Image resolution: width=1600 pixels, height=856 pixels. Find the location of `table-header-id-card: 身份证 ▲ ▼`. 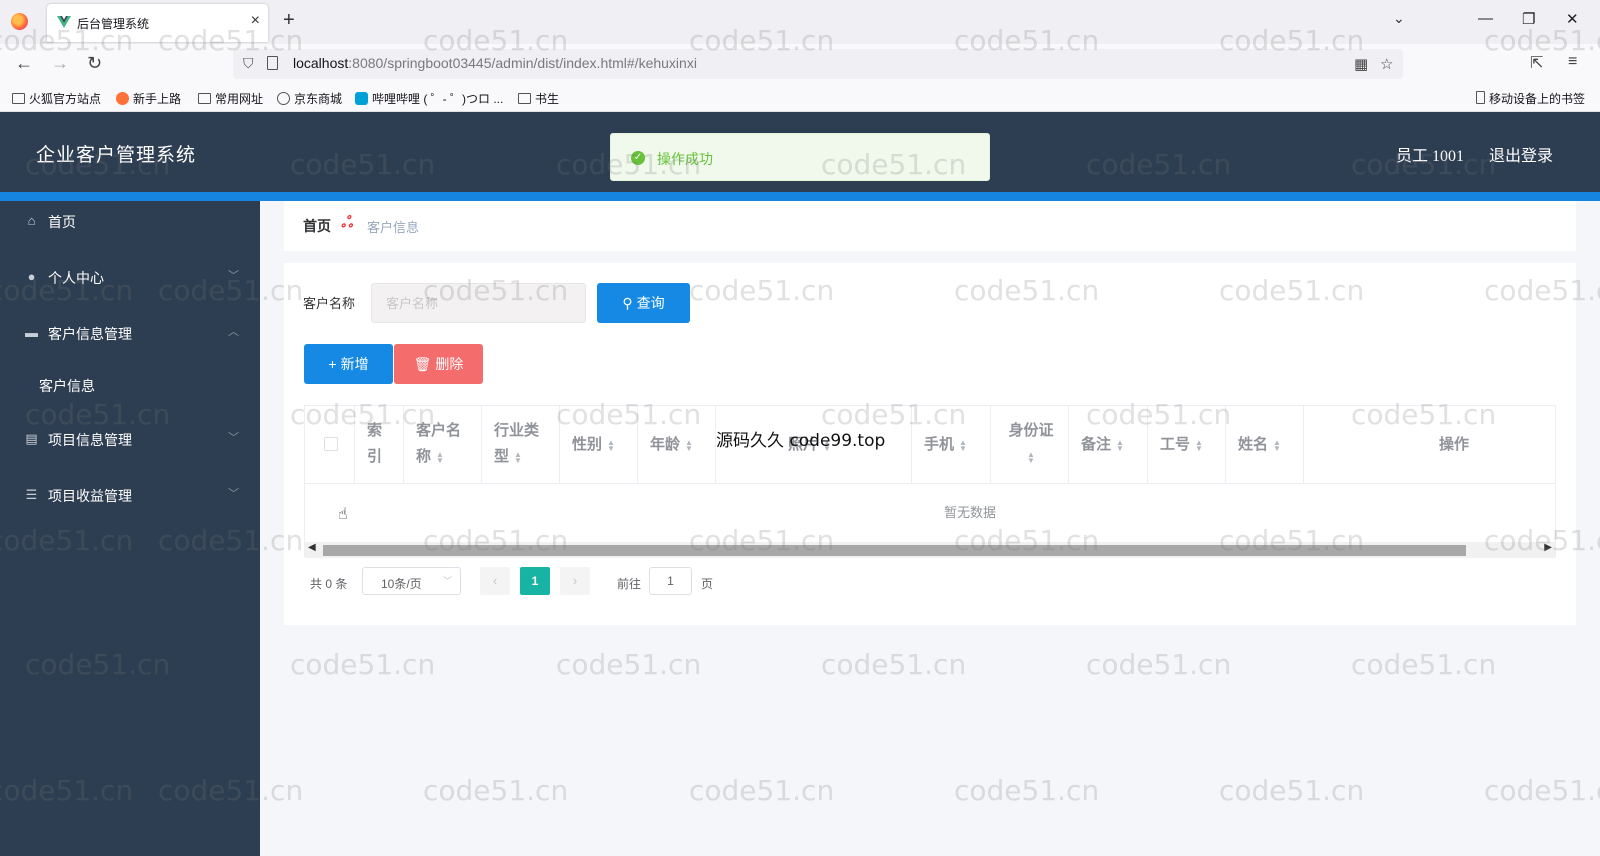

table-header-id-card: 身份证 ▲ ▼ is located at coordinates (1030, 445).